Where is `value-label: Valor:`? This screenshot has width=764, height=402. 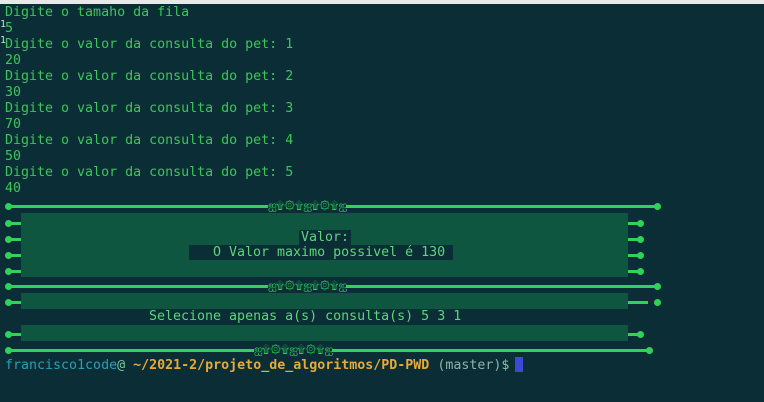
value-label: Valor: is located at coordinates (325, 237).